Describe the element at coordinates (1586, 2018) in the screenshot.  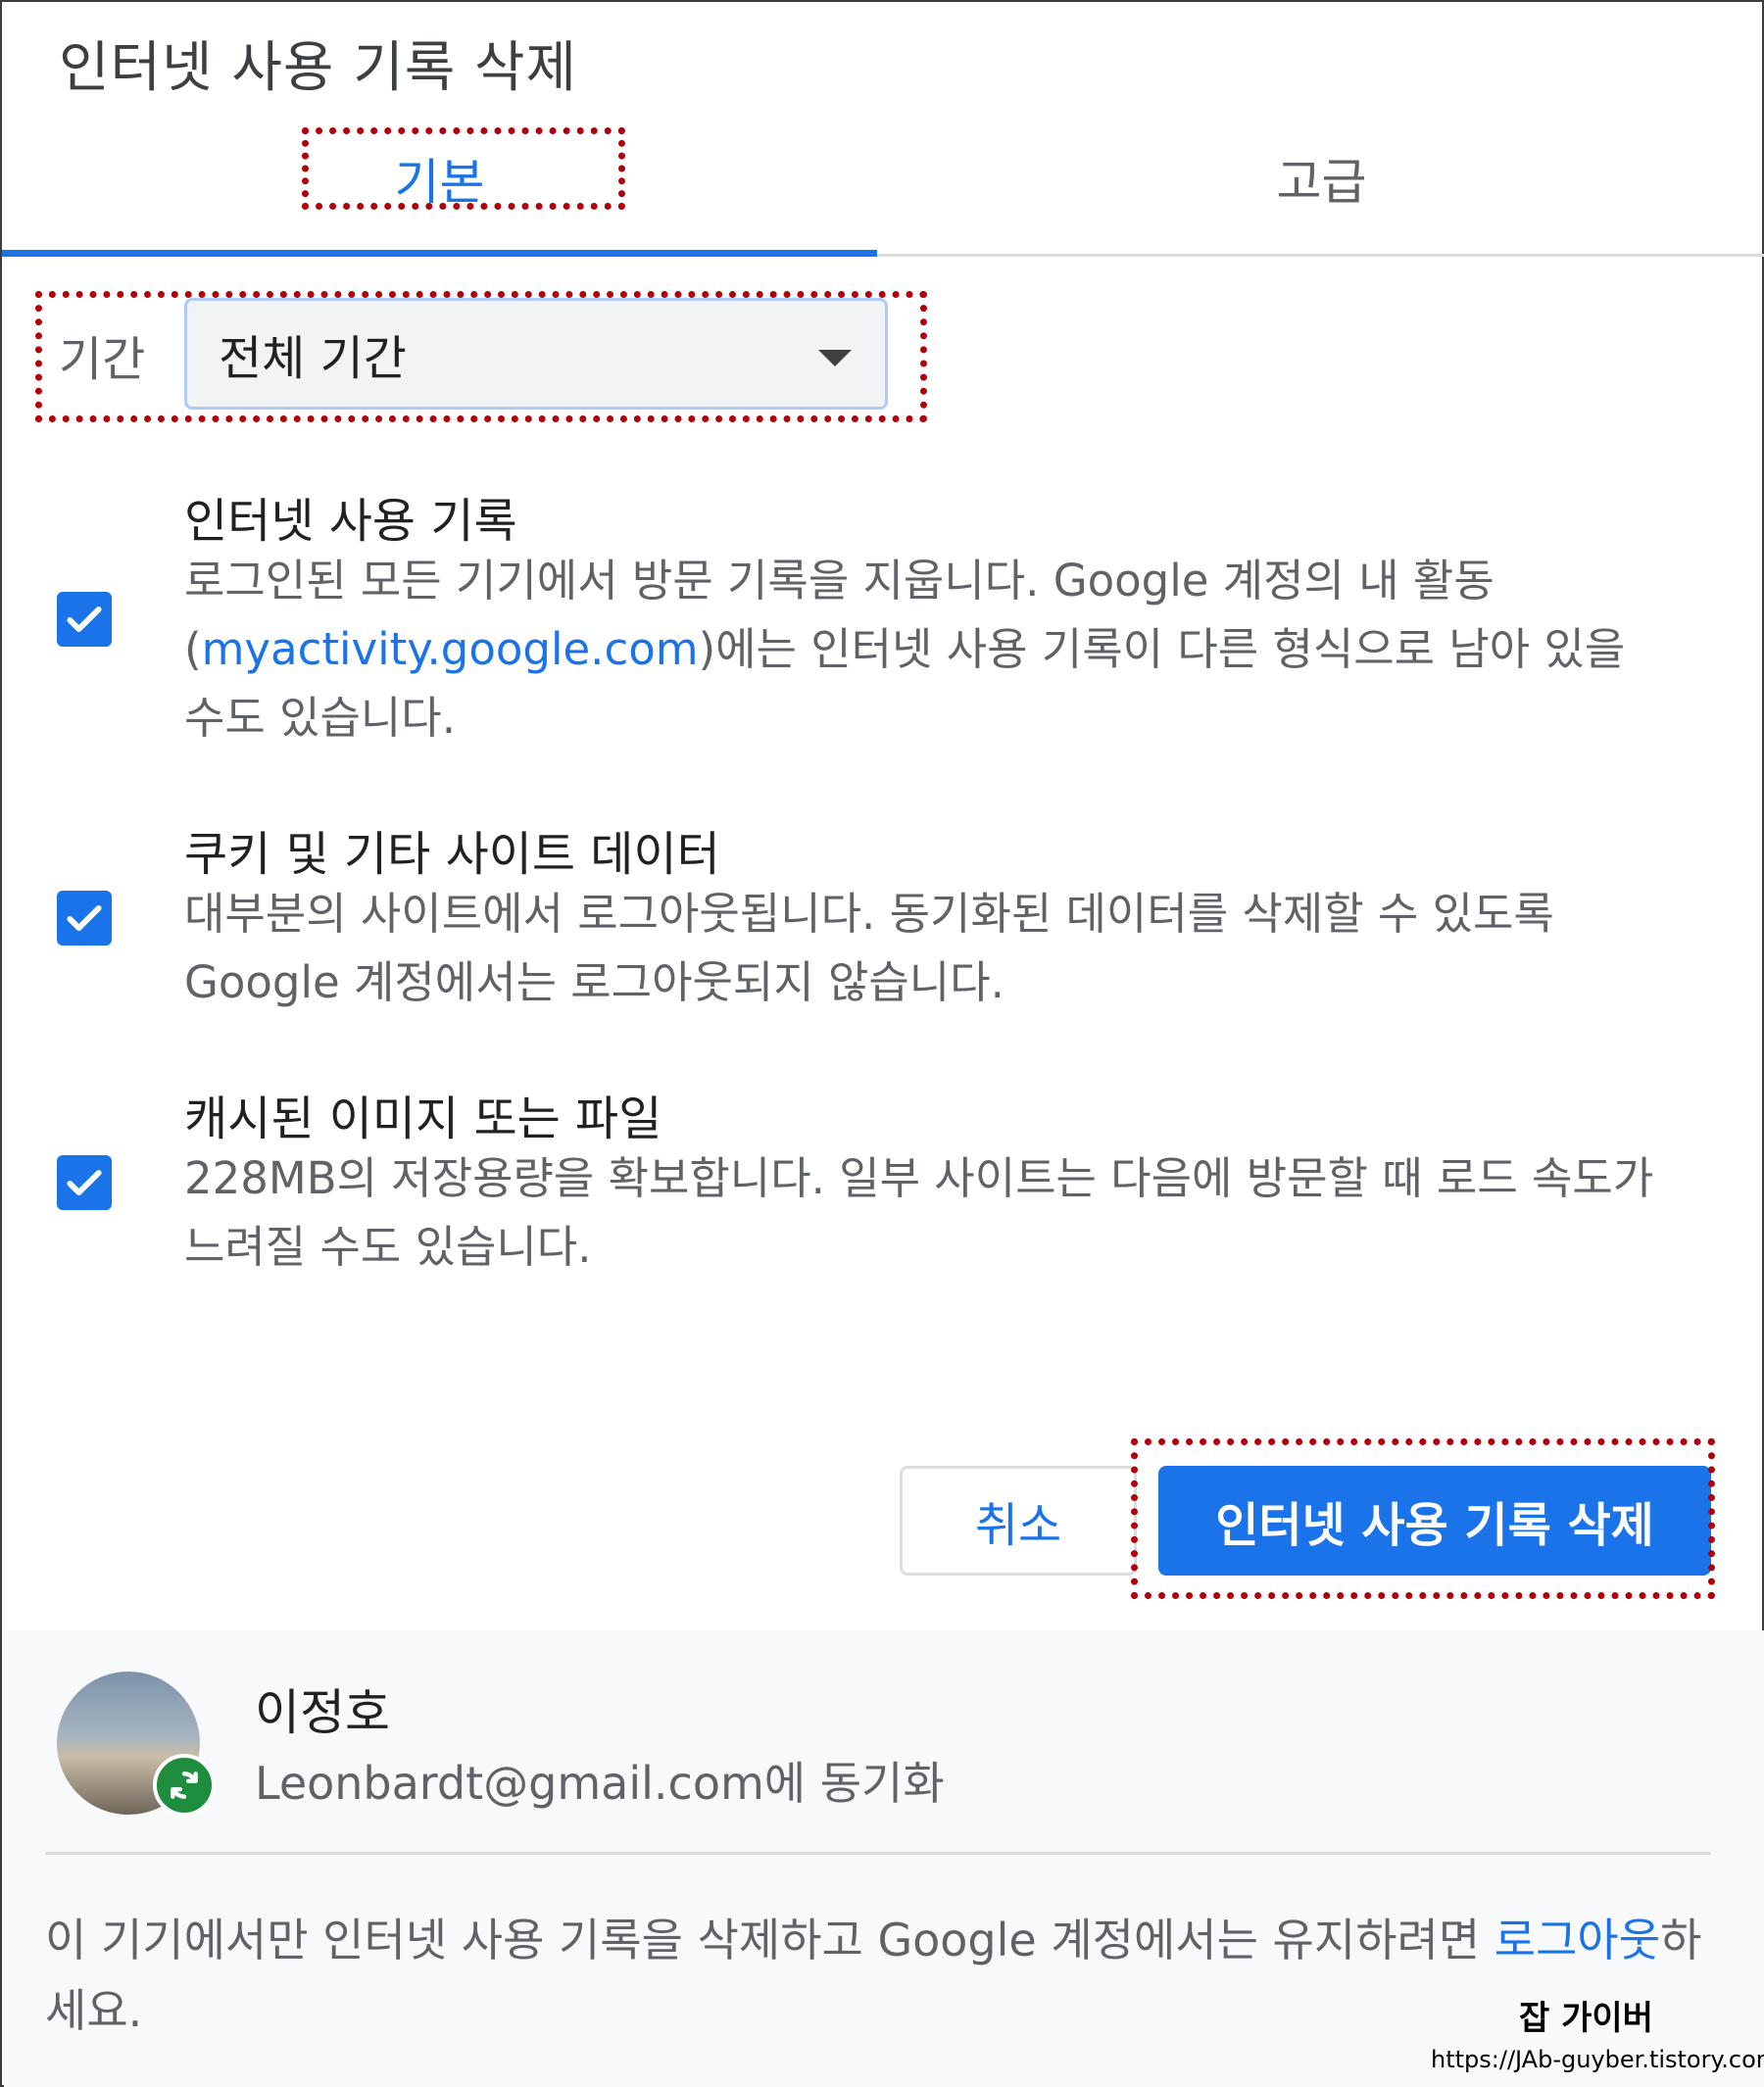
I see `watermark-name: 잡 가이버` at that location.